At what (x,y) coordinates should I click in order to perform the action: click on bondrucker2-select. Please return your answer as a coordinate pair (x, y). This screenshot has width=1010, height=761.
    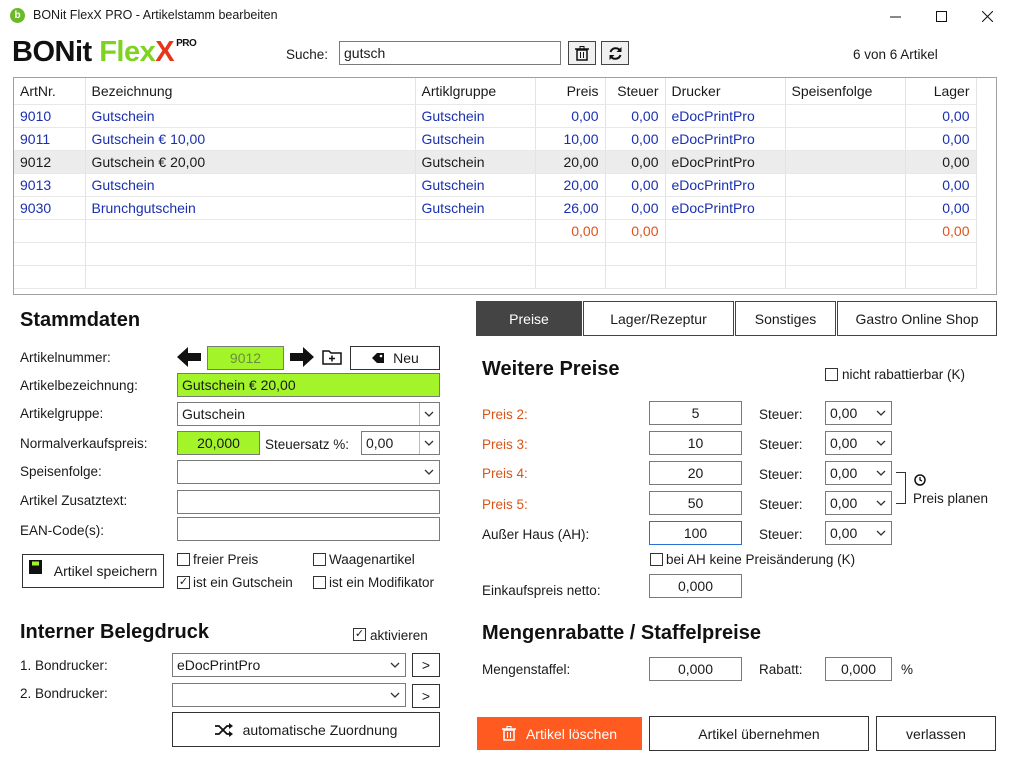
    Looking at the image, I should click on (289, 695).